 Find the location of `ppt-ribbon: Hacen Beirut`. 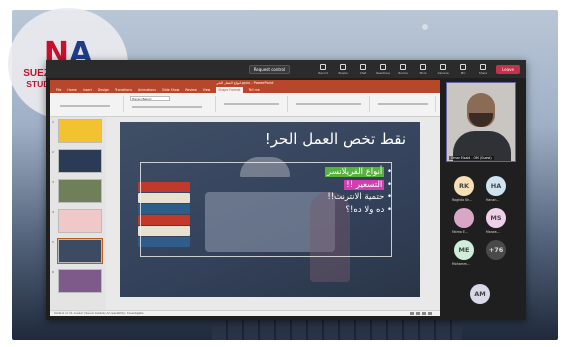

ppt-ribbon: Hacen Beirut is located at coordinates (245, 105).